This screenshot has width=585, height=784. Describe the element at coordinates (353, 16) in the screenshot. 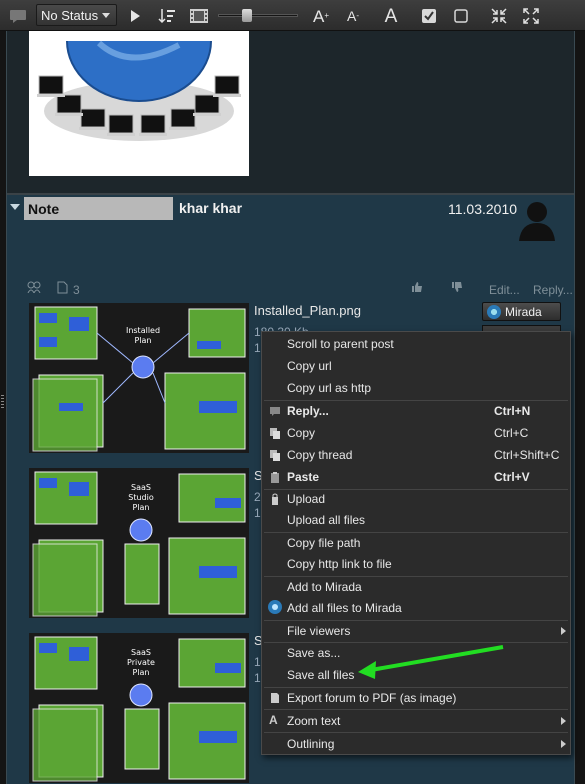

I see `font-decrease-icon: A-` at that location.